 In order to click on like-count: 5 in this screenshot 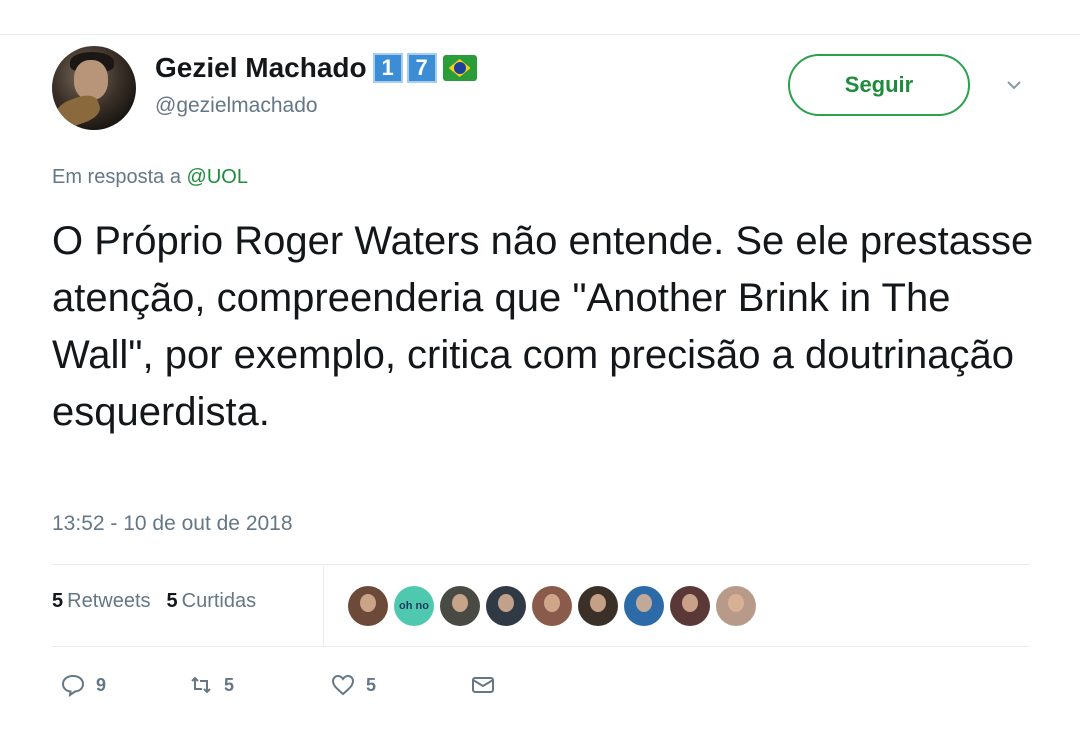, I will do `click(371, 684)`.